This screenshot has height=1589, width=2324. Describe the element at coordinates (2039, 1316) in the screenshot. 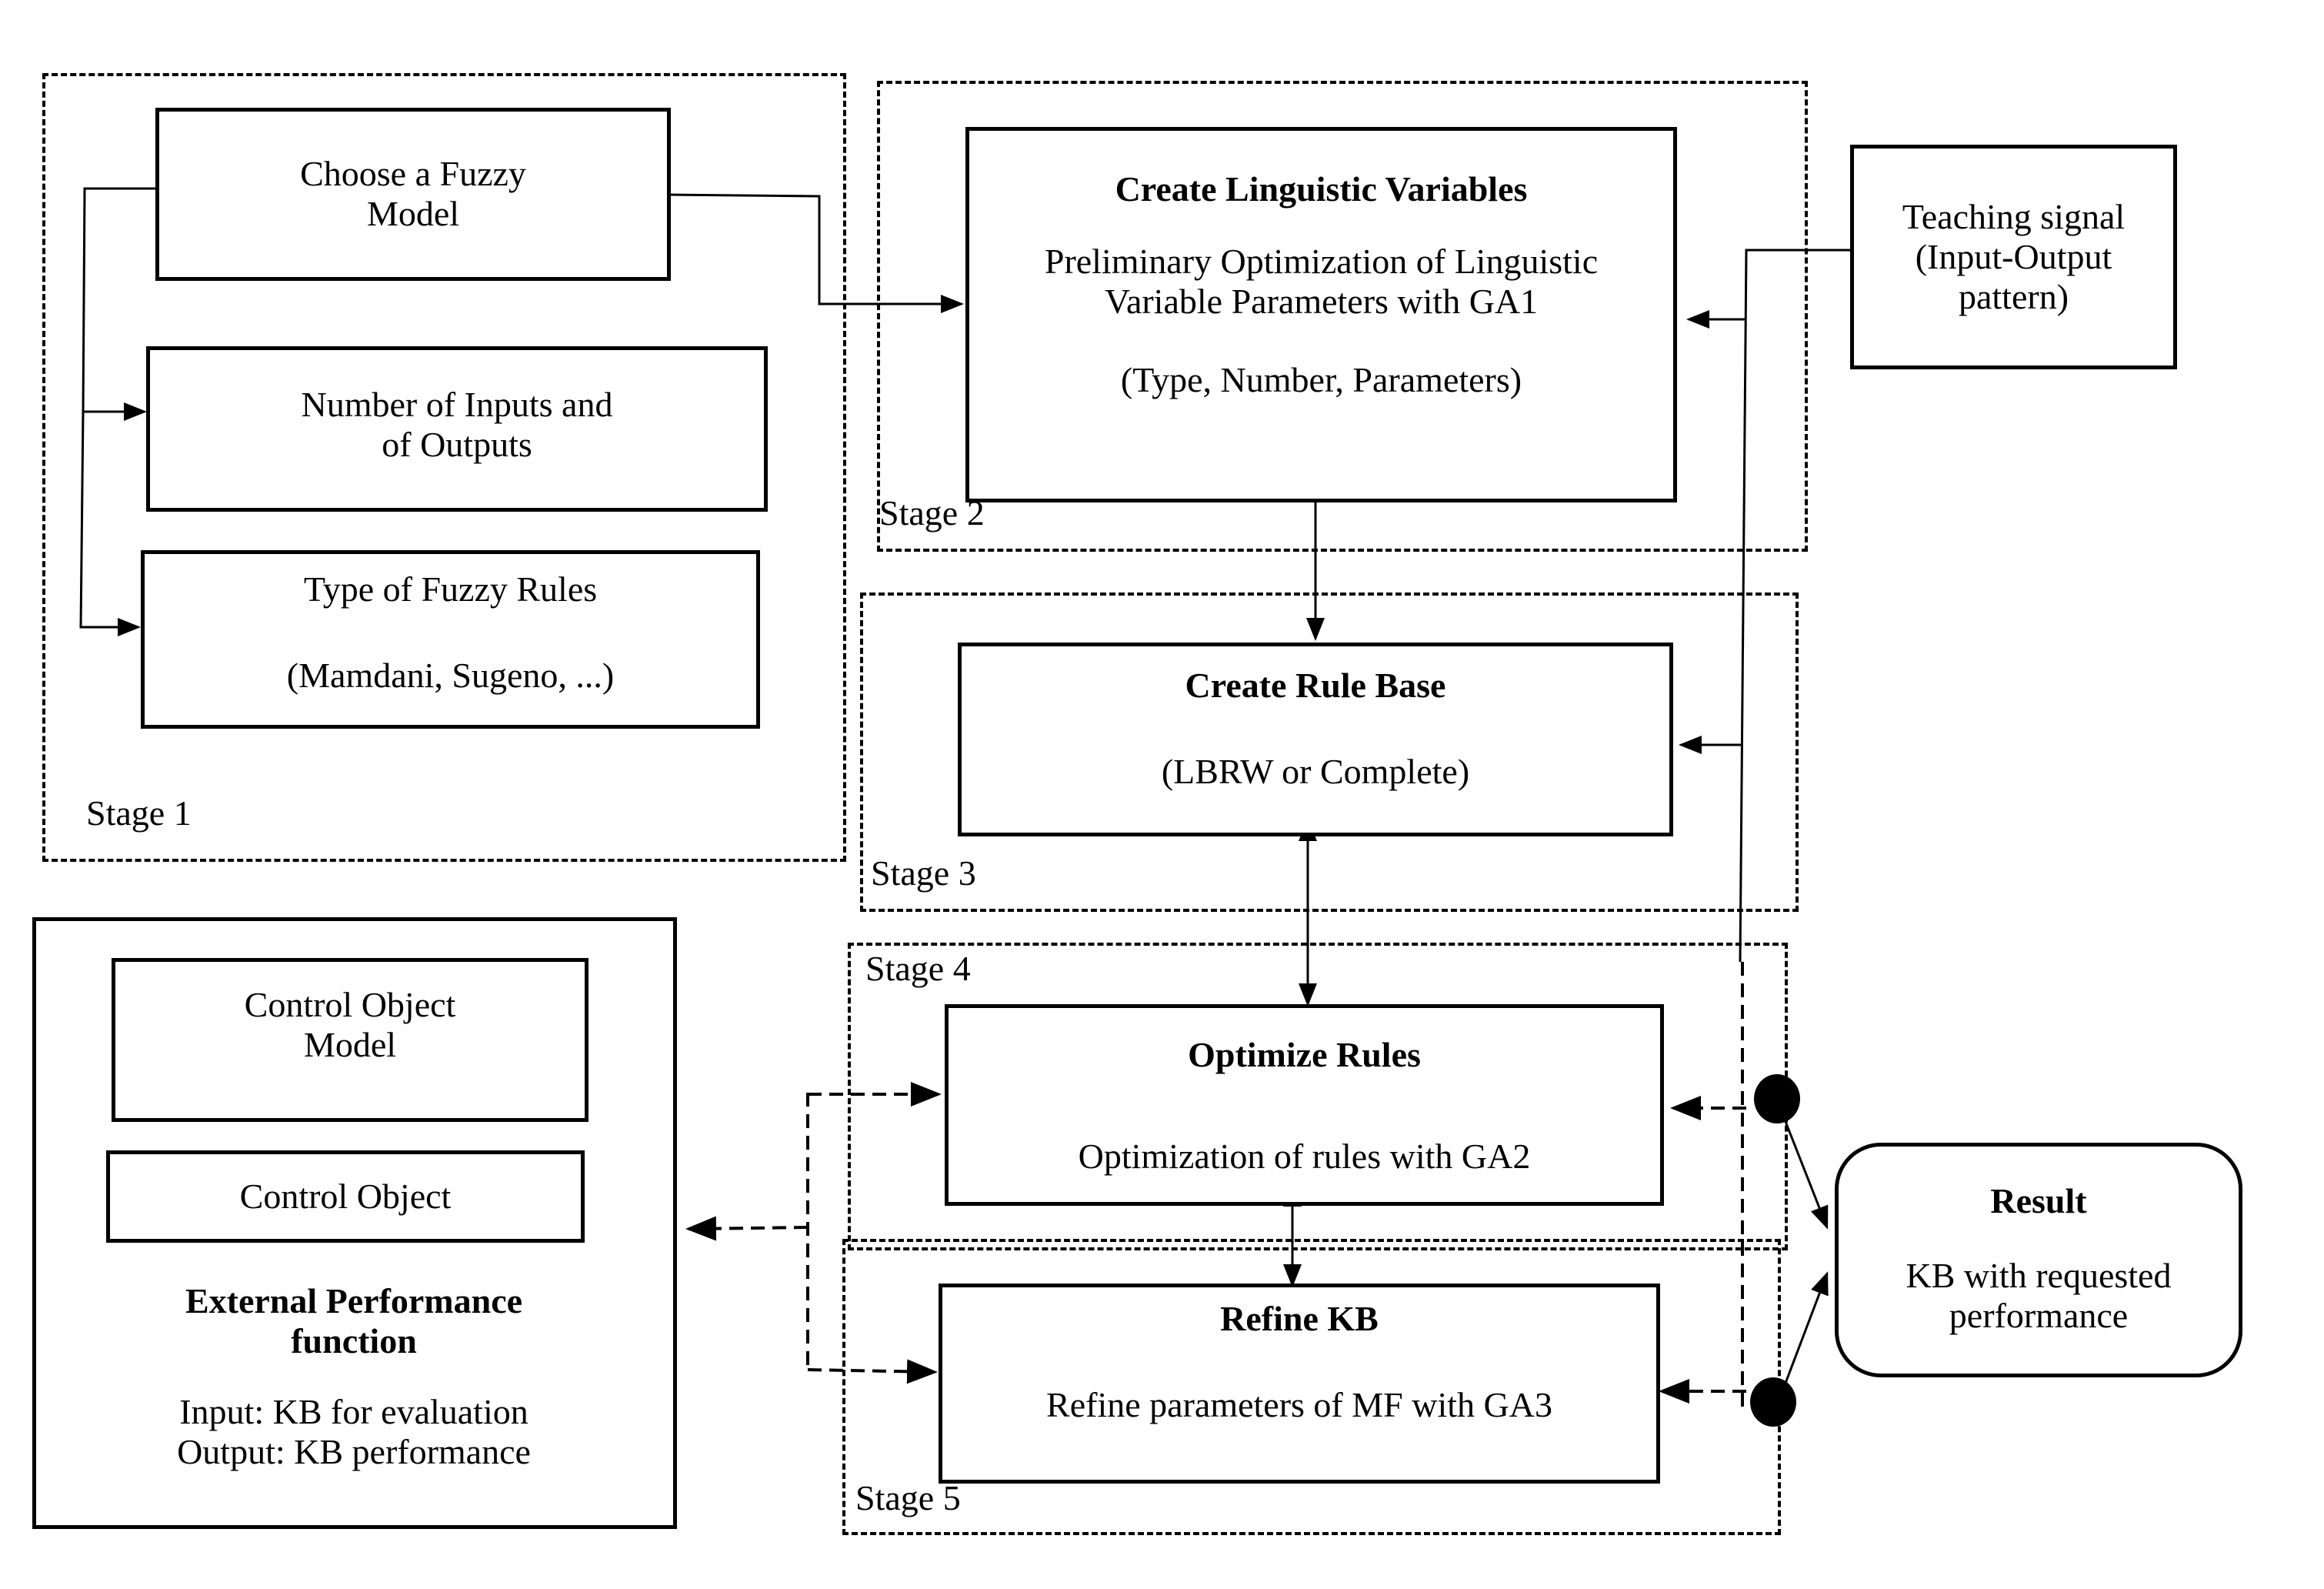

I see `result-line2: performance` at that location.